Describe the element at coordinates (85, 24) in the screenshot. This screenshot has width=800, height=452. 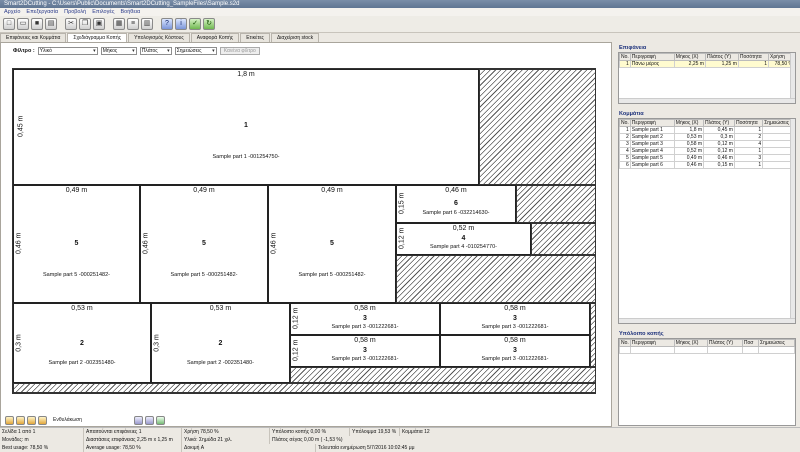
I see `copy-icon: ❐` at that location.